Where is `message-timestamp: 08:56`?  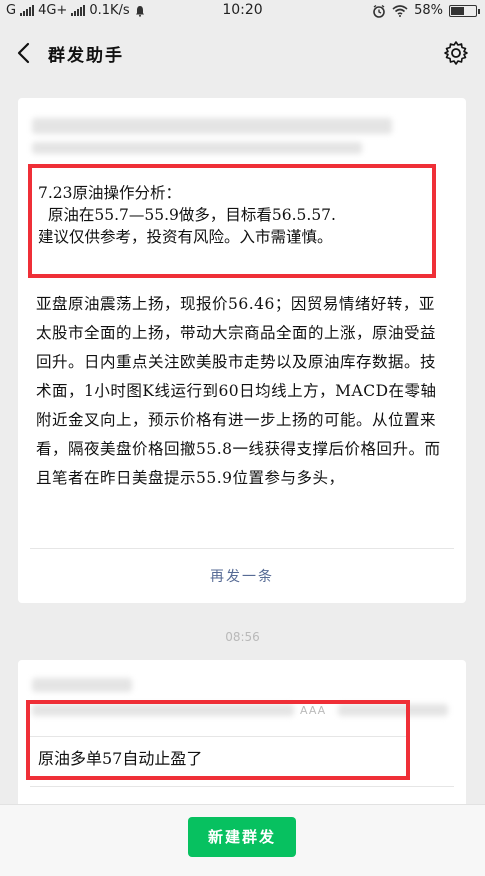
message-timestamp: 08:56 is located at coordinates (242, 637).